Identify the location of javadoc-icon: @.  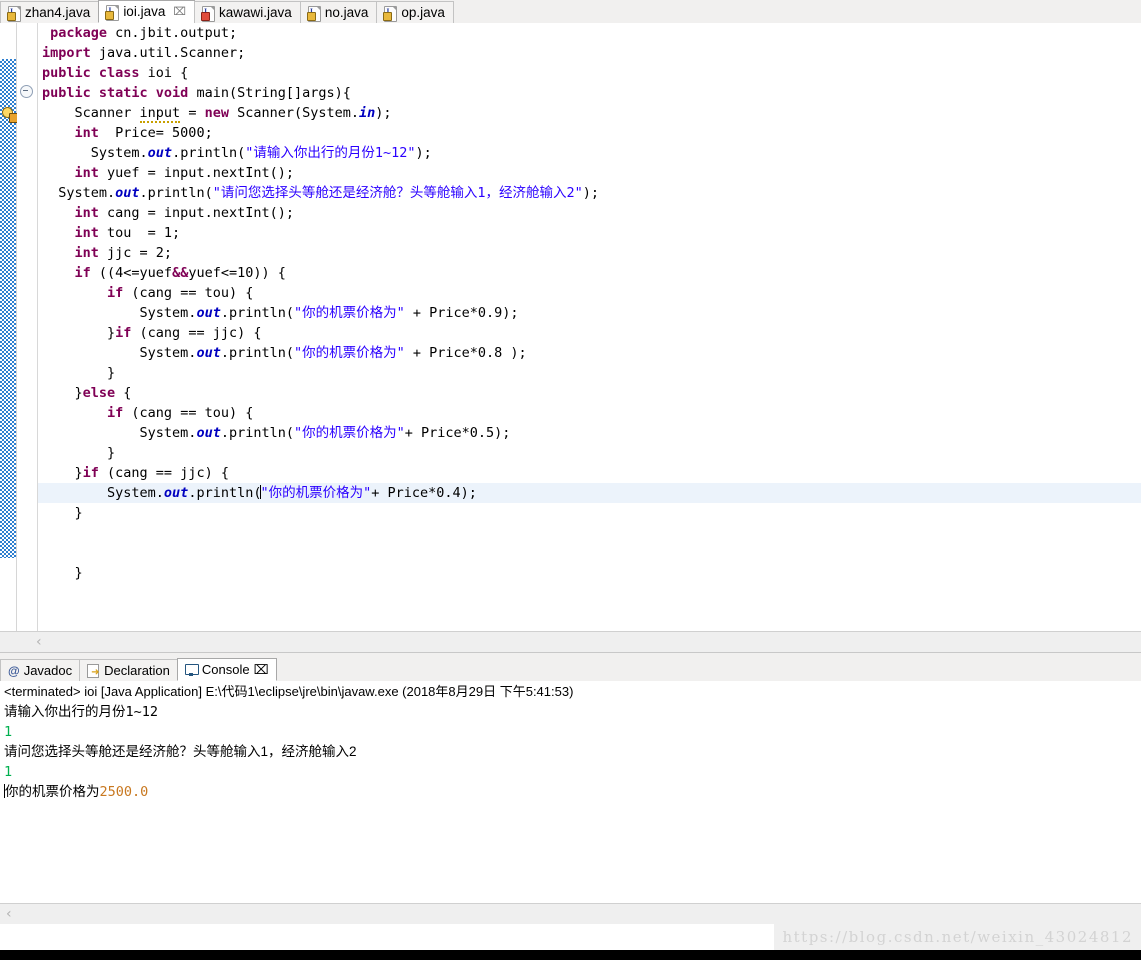
(14, 670).